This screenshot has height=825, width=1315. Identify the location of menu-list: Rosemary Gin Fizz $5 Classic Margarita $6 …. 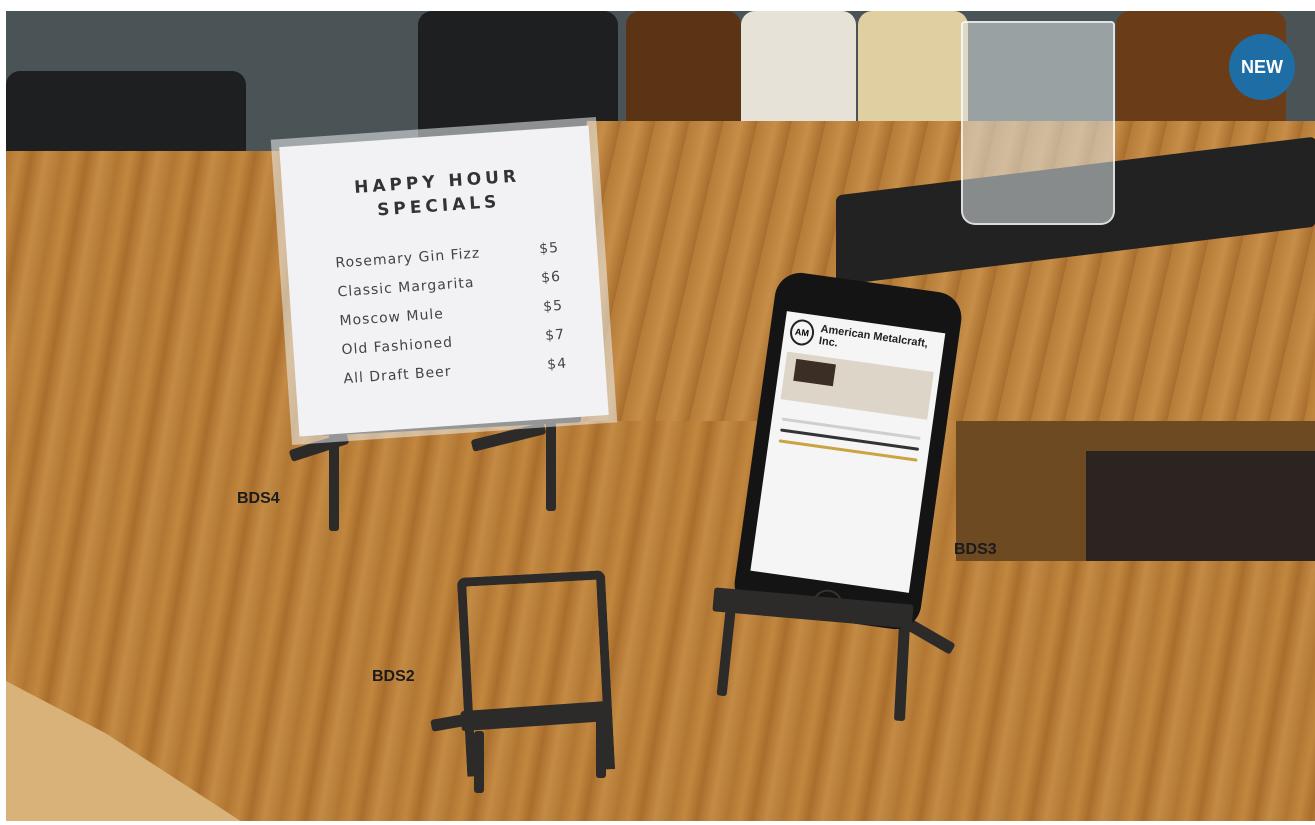
(452, 320).